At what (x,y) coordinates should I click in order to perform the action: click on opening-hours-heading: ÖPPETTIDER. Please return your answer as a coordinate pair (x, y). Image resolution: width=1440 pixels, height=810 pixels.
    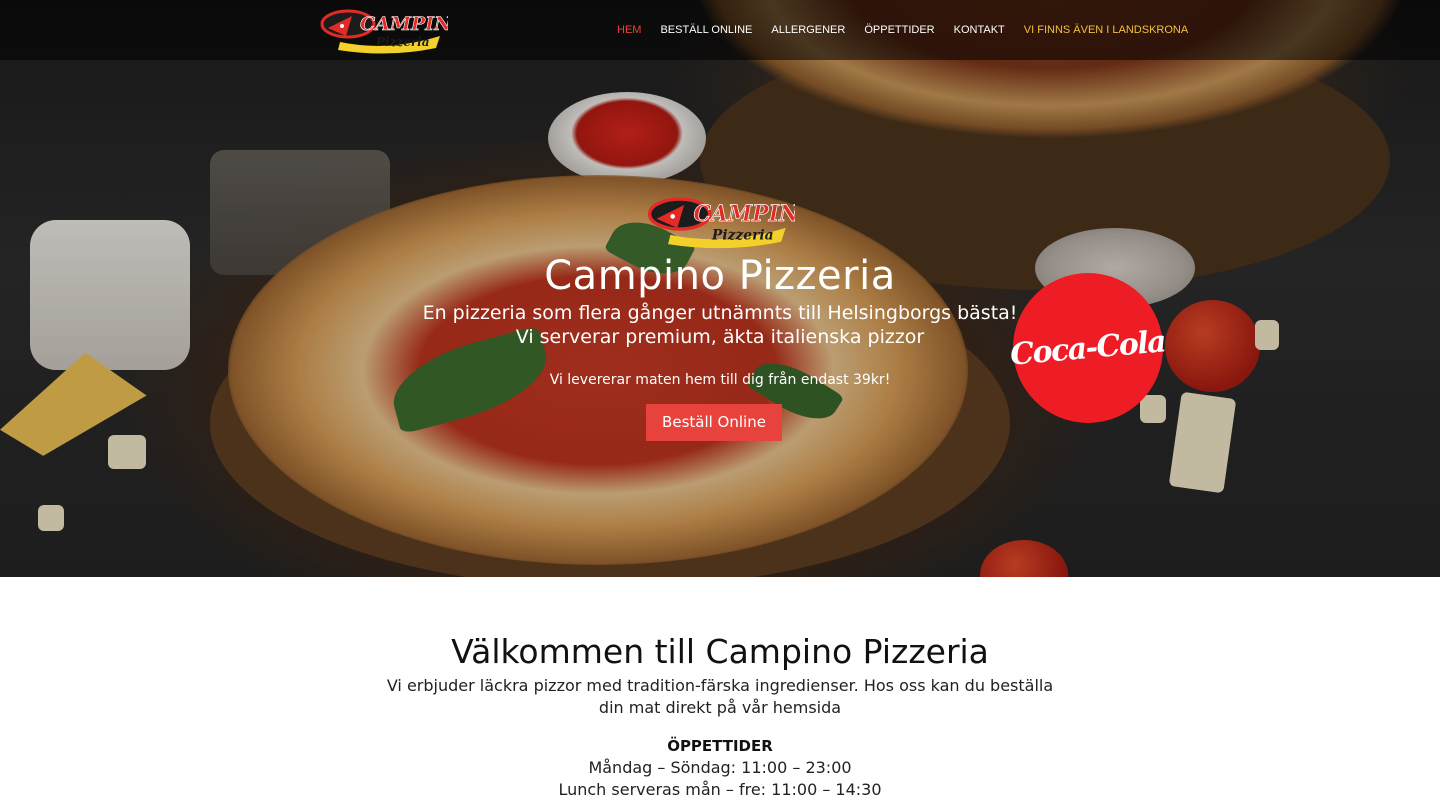
    Looking at the image, I should click on (720, 746).